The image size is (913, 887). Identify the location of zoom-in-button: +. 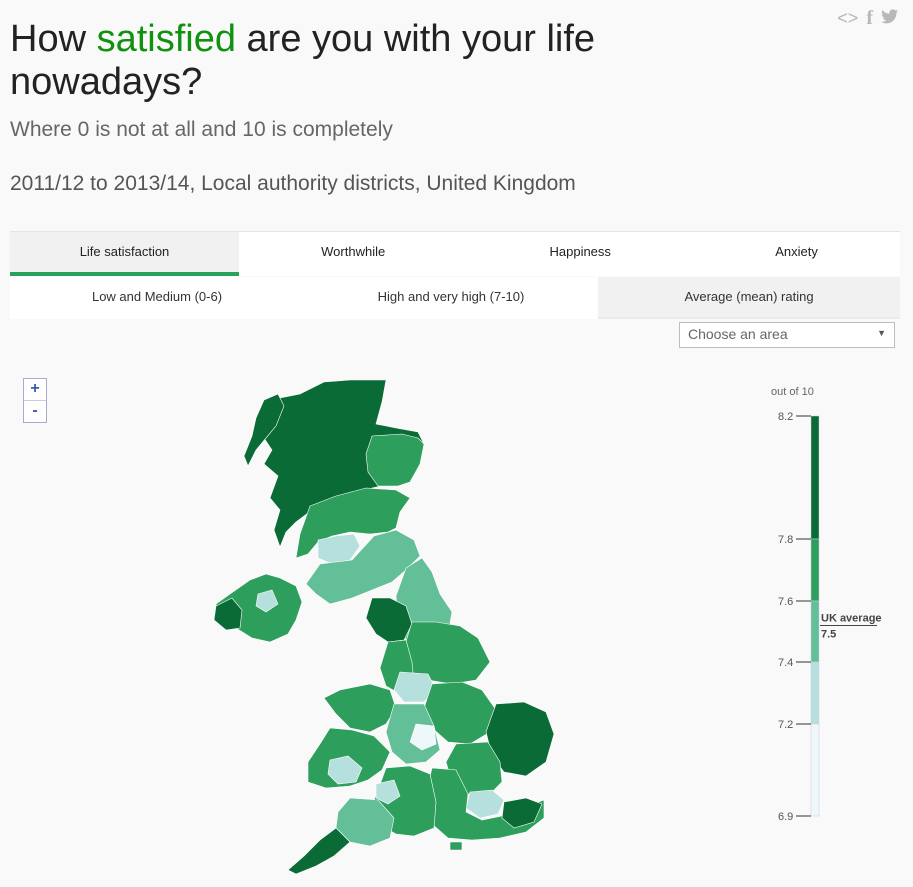
(35, 389).